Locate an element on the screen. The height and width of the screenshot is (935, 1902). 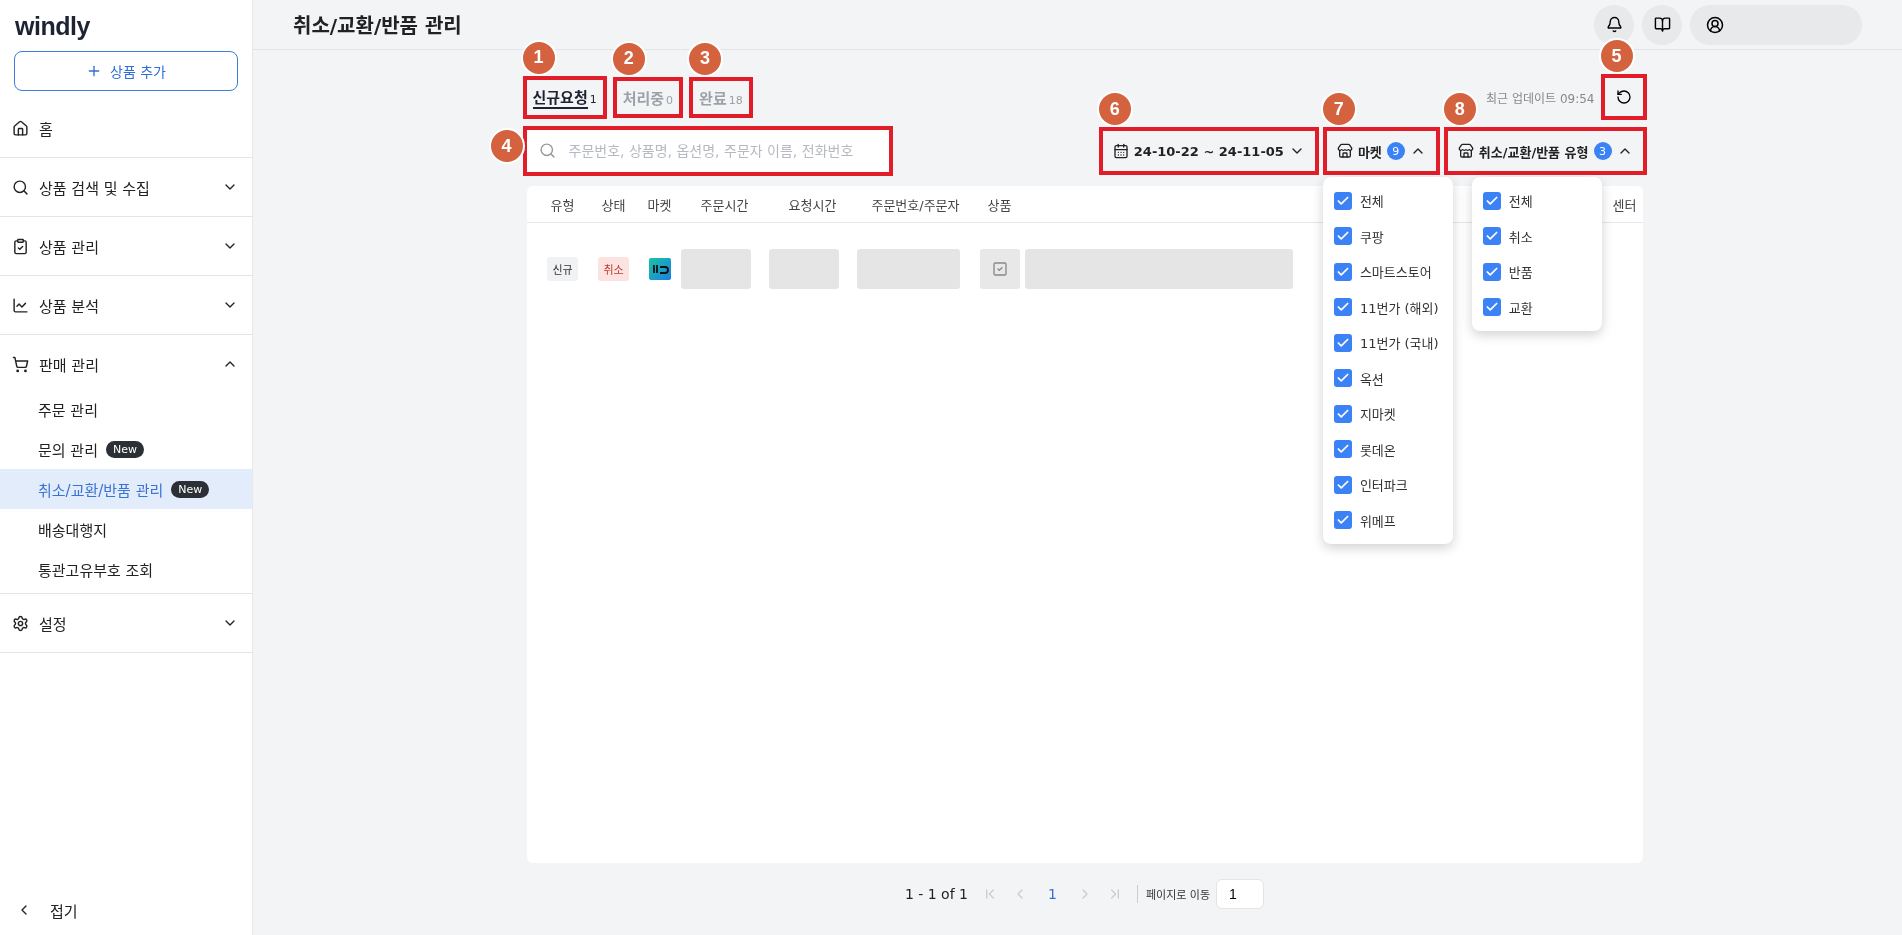
column-header: 상품 is located at coordinates (999, 205).